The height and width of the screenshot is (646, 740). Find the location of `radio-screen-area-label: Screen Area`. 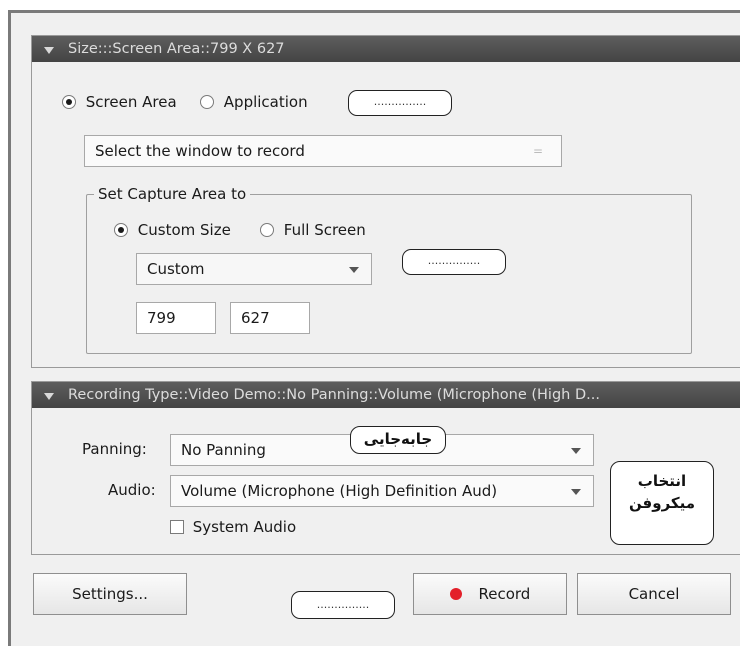

radio-screen-area-label: Screen Area is located at coordinates (131, 102).